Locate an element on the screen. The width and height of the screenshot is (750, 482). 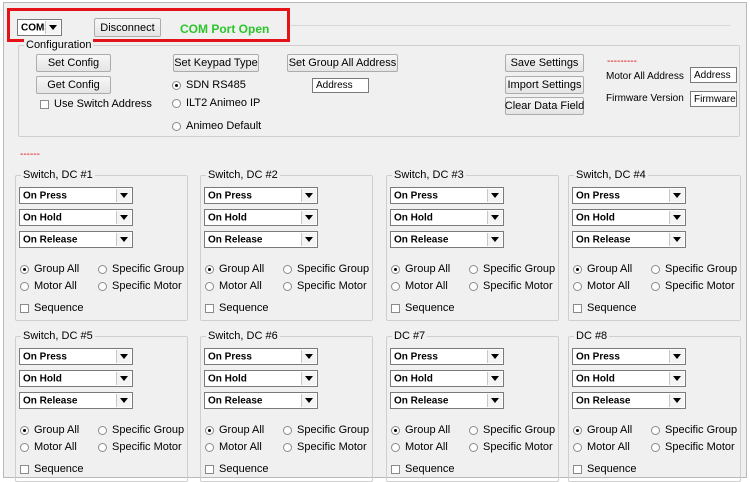
keypad-animeo-default-radio: Animeo Default is located at coordinates (216, 126).